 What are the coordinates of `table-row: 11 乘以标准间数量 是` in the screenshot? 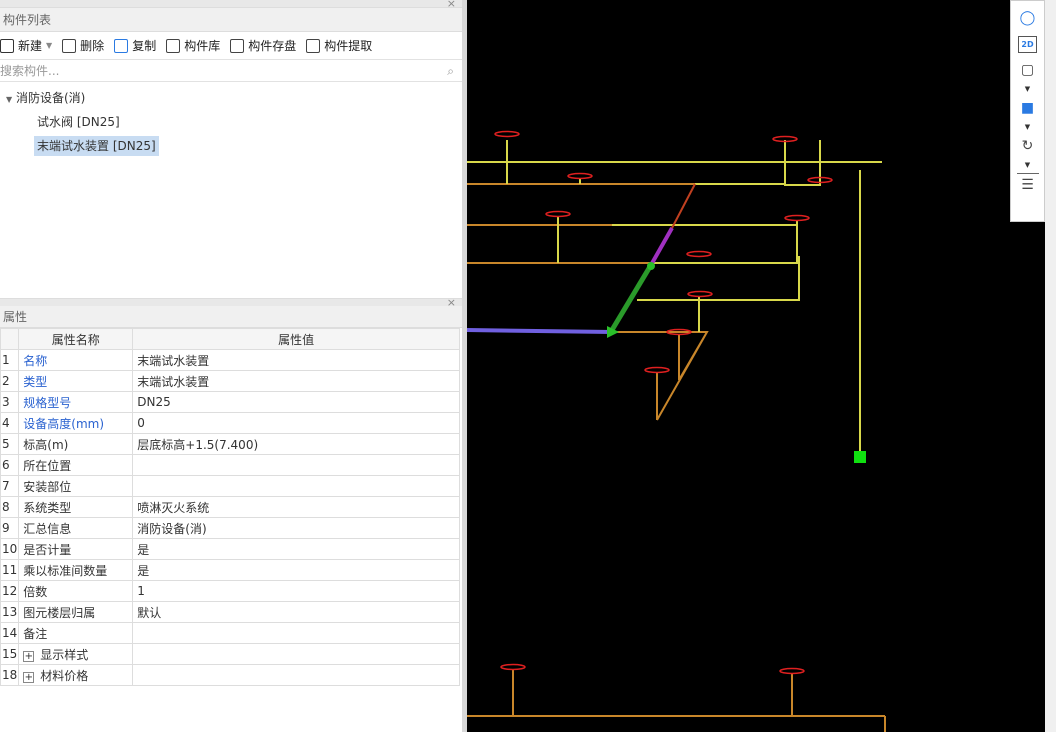 It's located at (230, 570).